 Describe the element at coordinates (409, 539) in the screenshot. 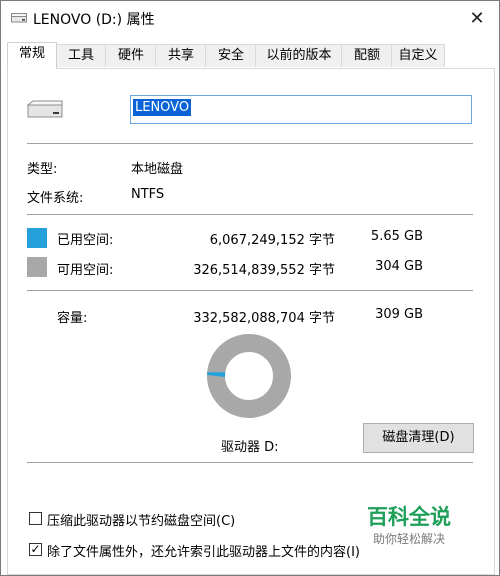

I see `watermark-subtitle: 助你轻松解决` at that location.